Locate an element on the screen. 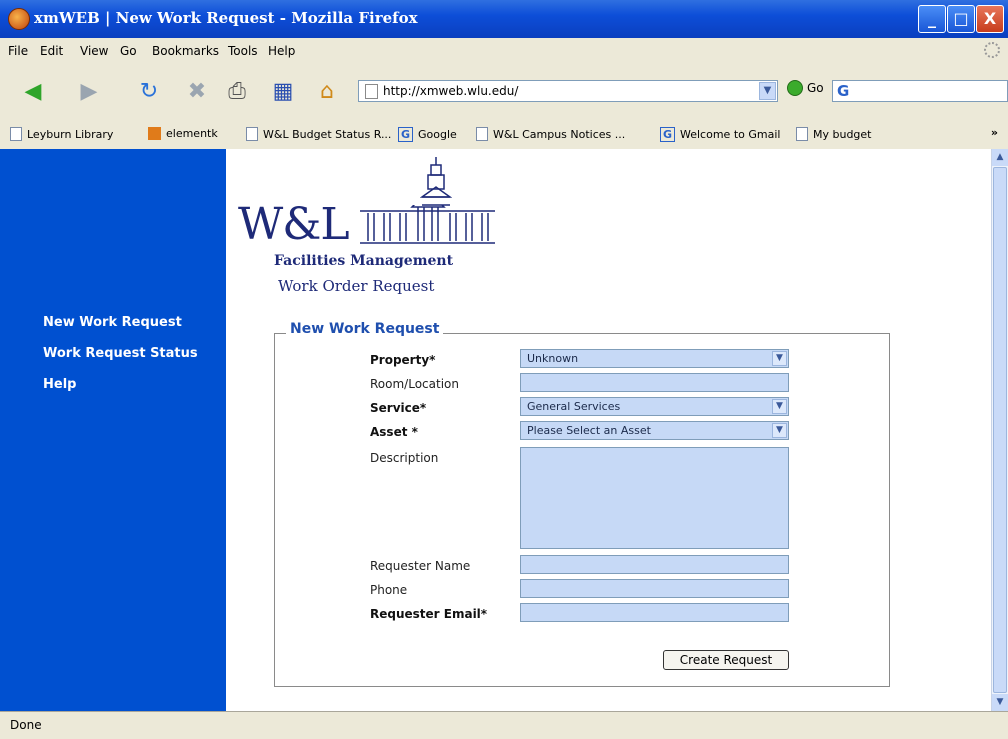 The height and width of the screenshot is (739, 1008). forward-icon: ▶ is located at coordinates (89, 91).